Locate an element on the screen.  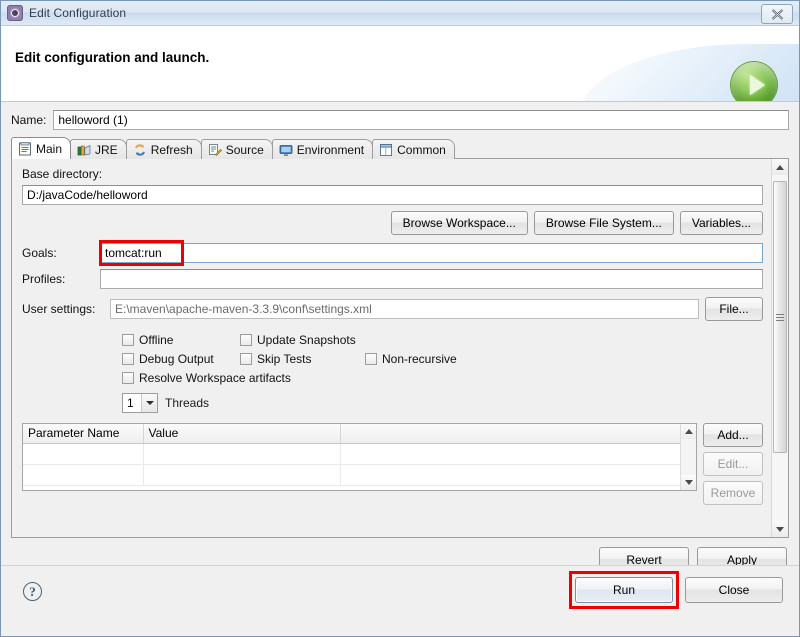
close-button is located at coordinates (777, 14).